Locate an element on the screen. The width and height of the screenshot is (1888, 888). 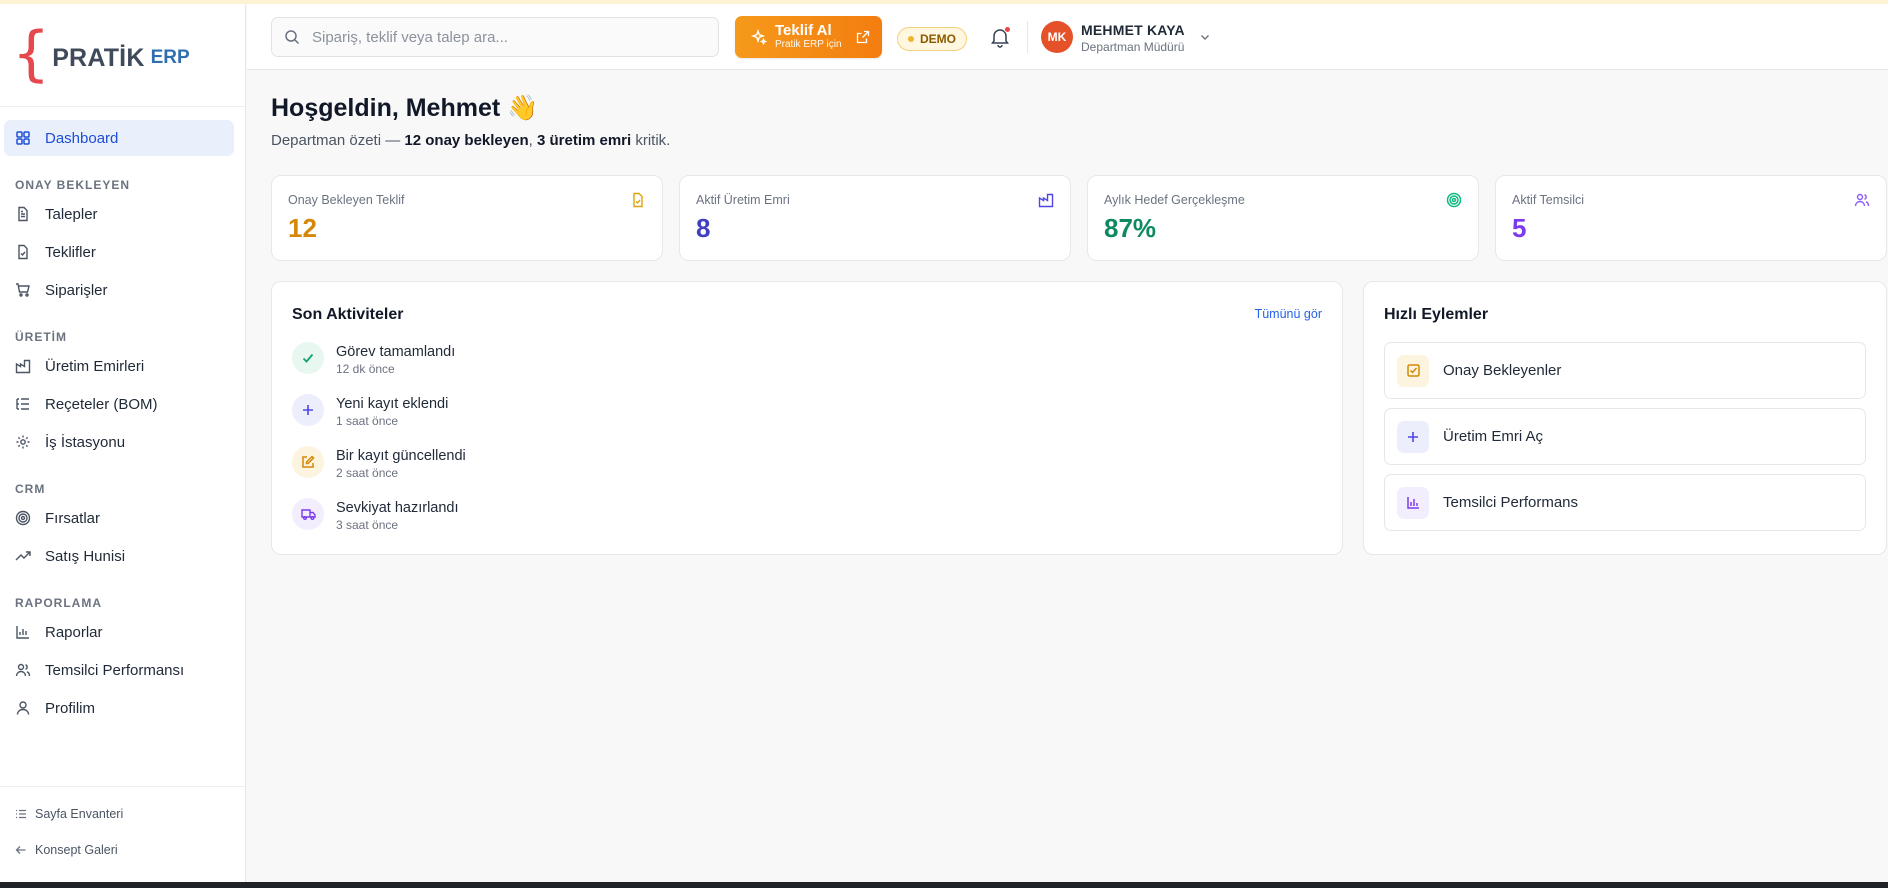
activity-text: Bir kayıt güncellendi is located at coordinates (401, 456).